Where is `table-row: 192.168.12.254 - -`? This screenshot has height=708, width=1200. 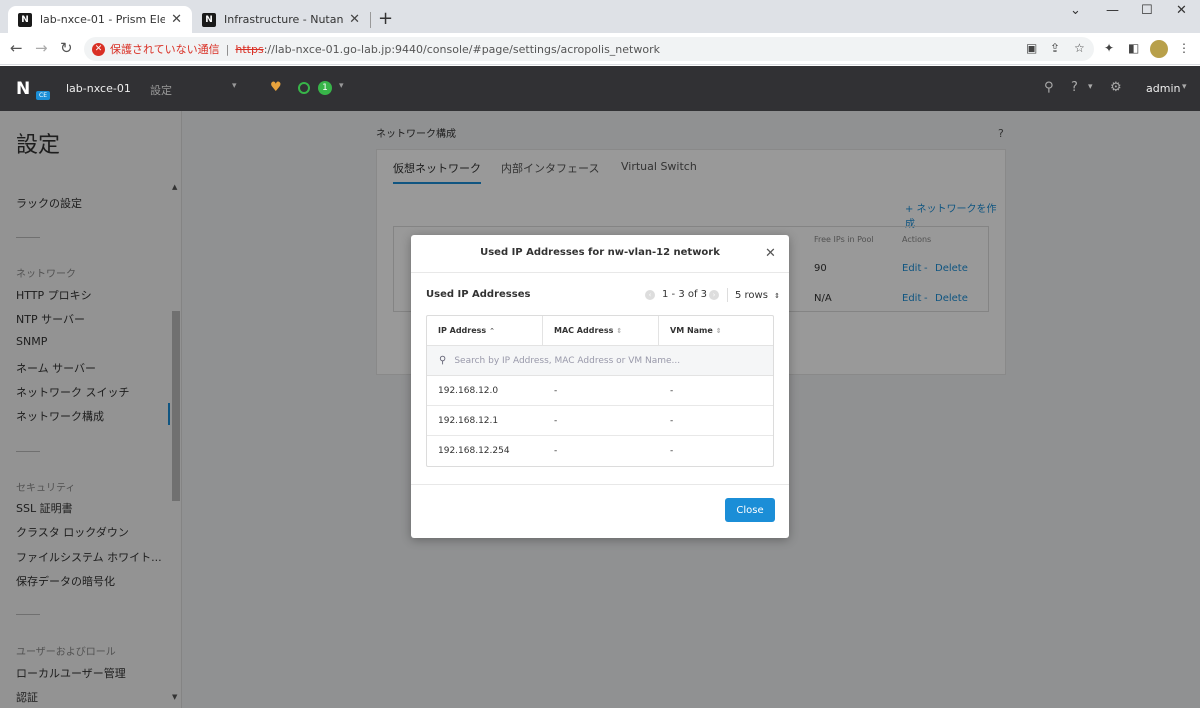 table-row: 192.168.12.254 - - is located at coordinates (600, 451).